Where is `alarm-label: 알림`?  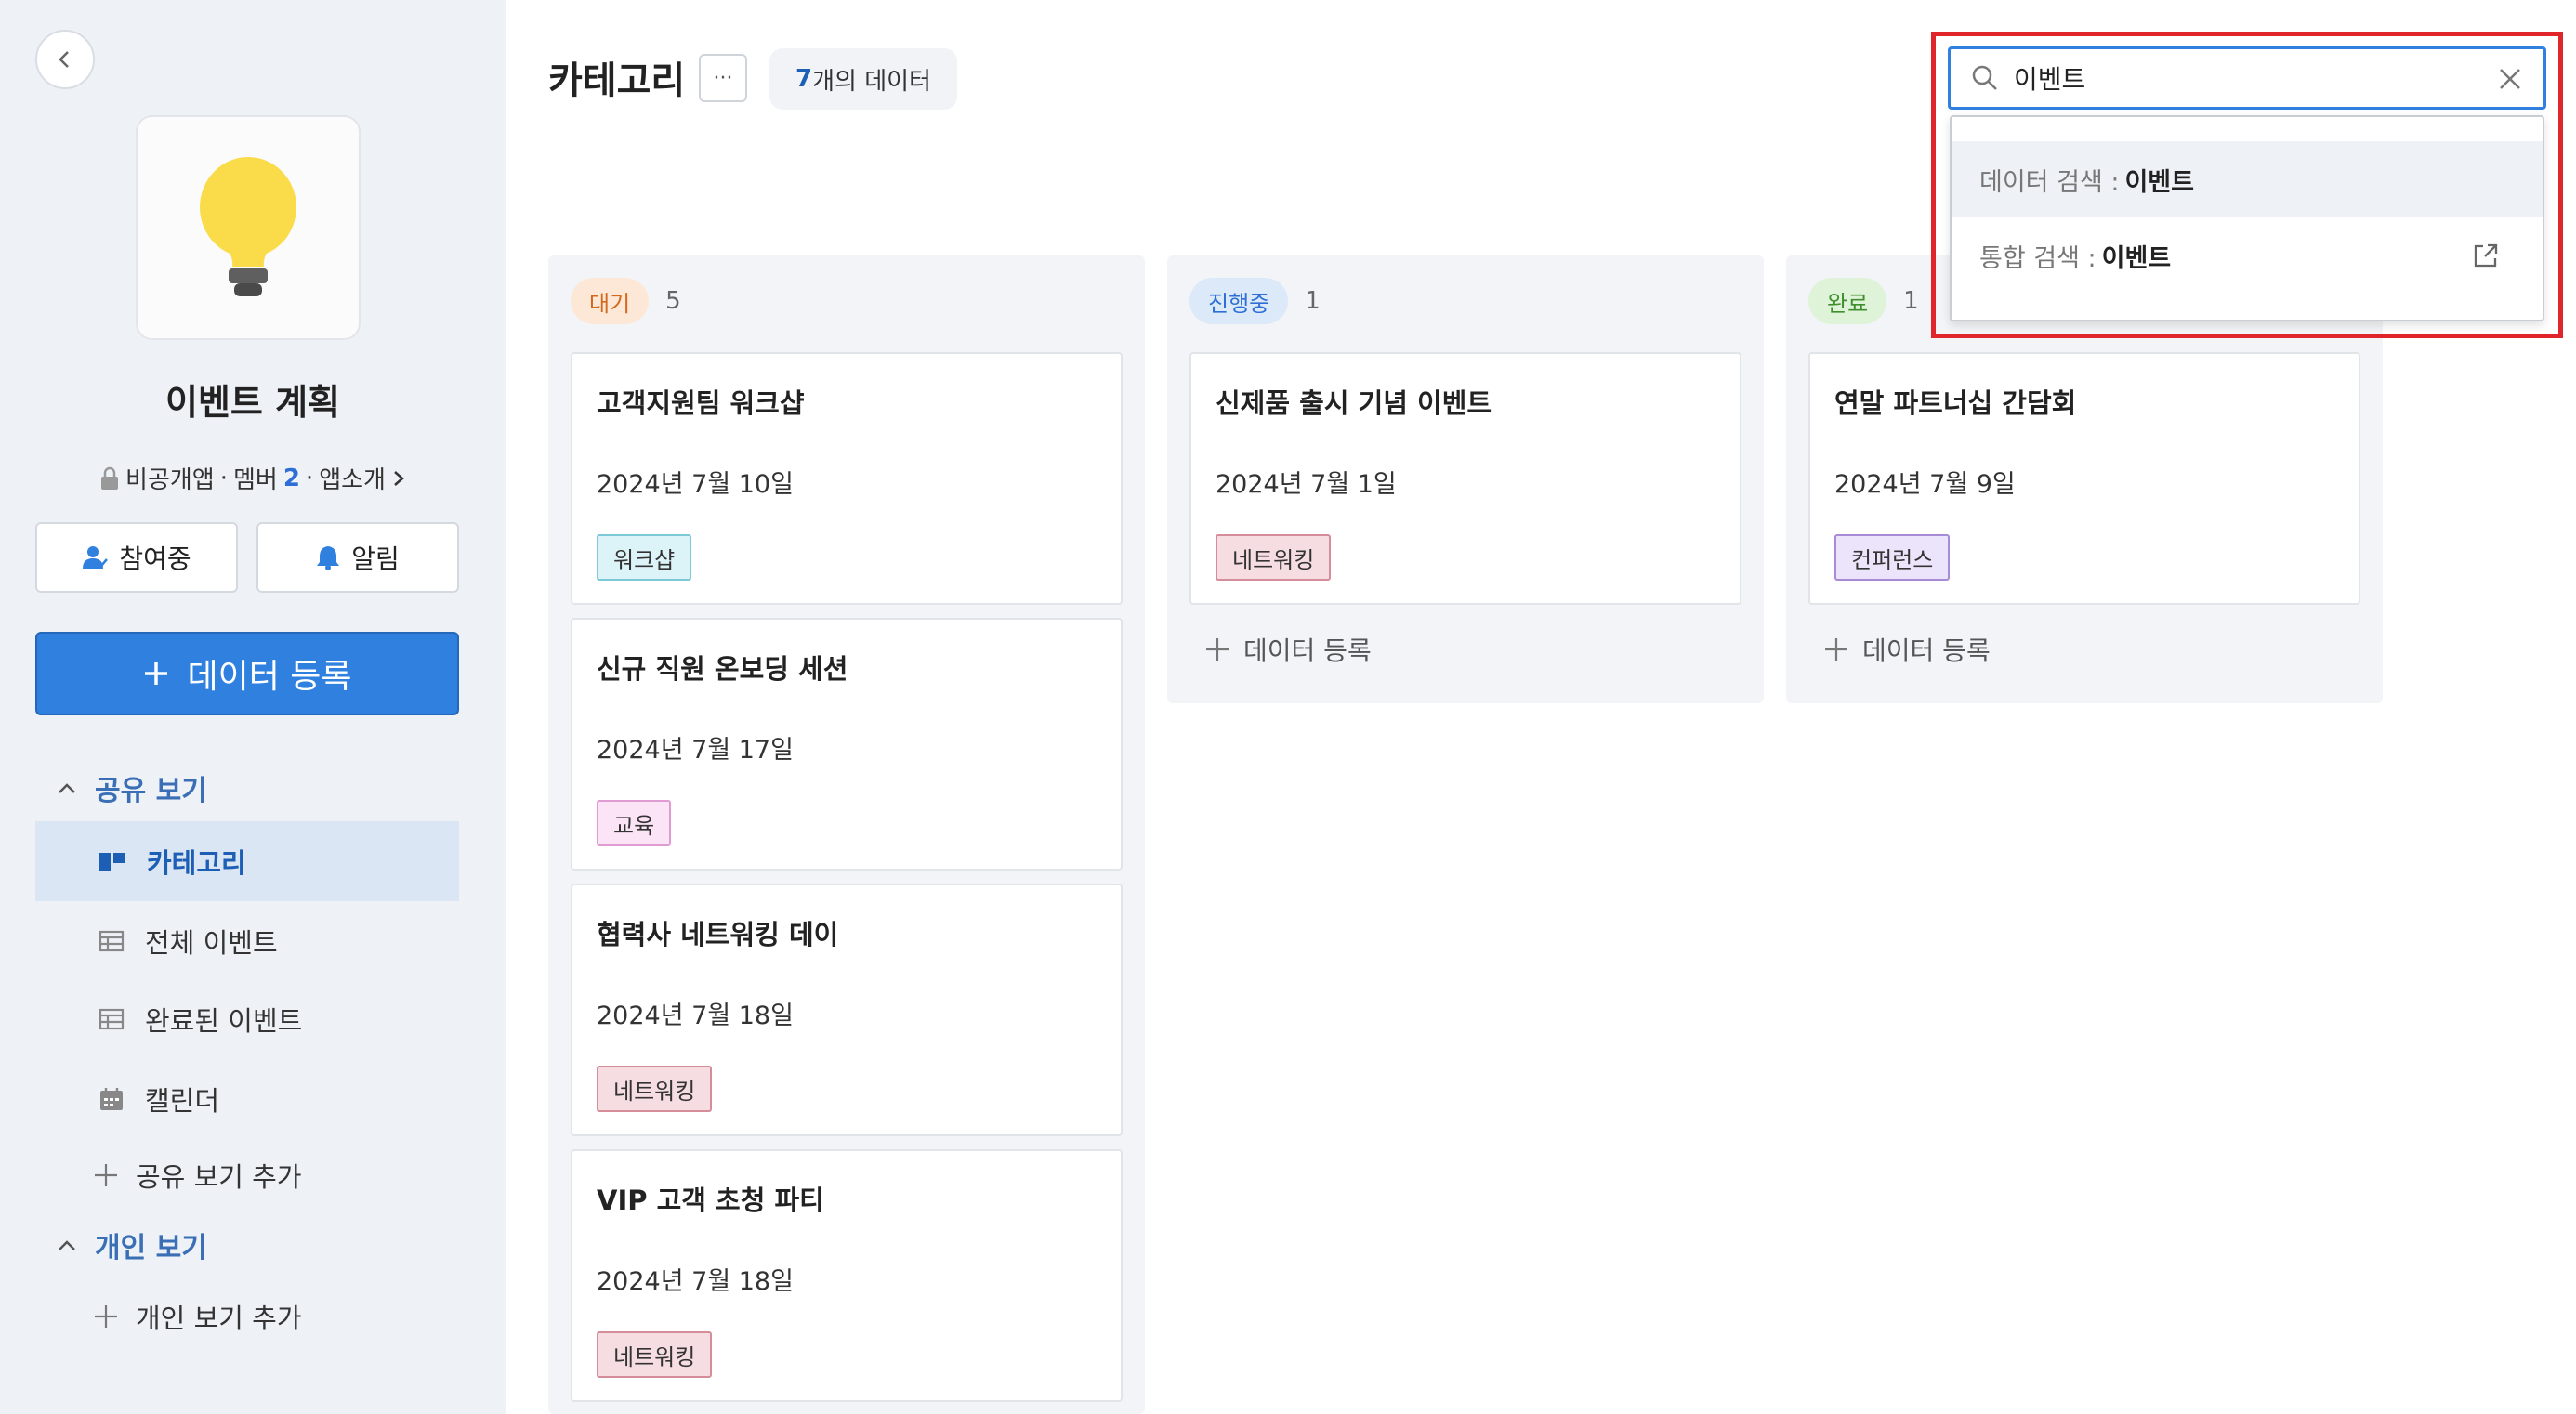 alarm-label: 알림 is located at coordinates (375, 558).